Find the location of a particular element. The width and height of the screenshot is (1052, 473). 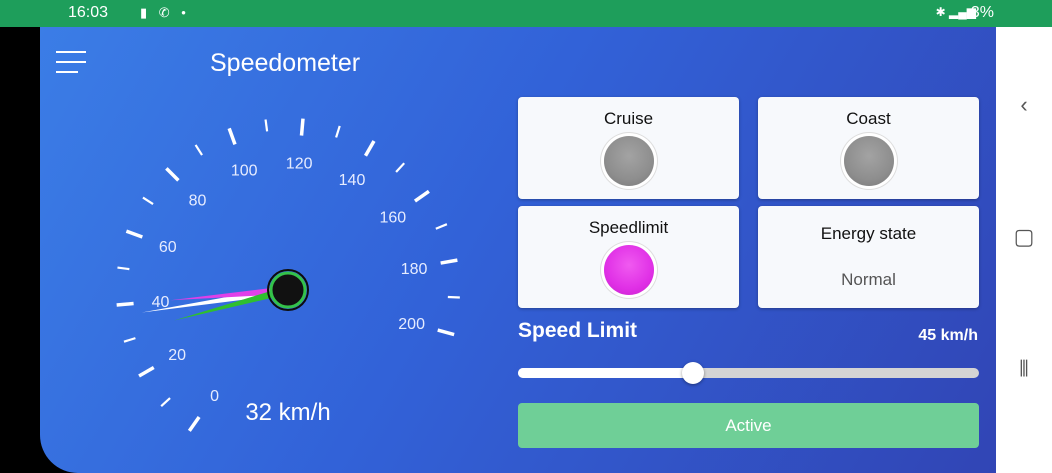

energy-state-tile: Energy state Normal is located at coordinates (868, 257).